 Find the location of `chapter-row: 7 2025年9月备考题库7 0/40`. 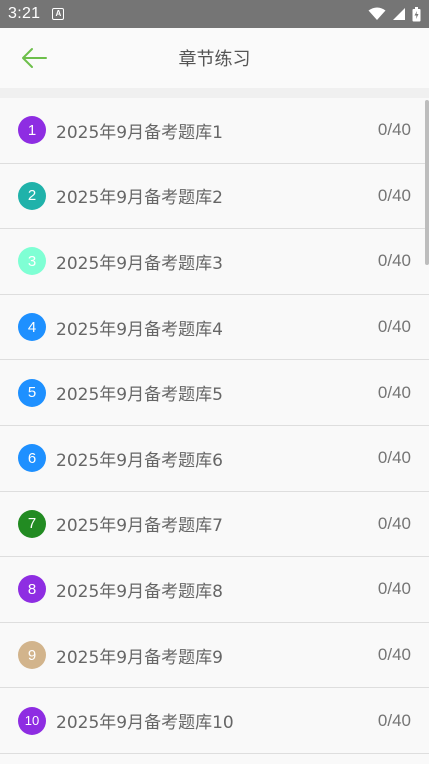

chapter-row: 7 2025年9月备考题库7 0/40 is located at coordinates (214, 524).